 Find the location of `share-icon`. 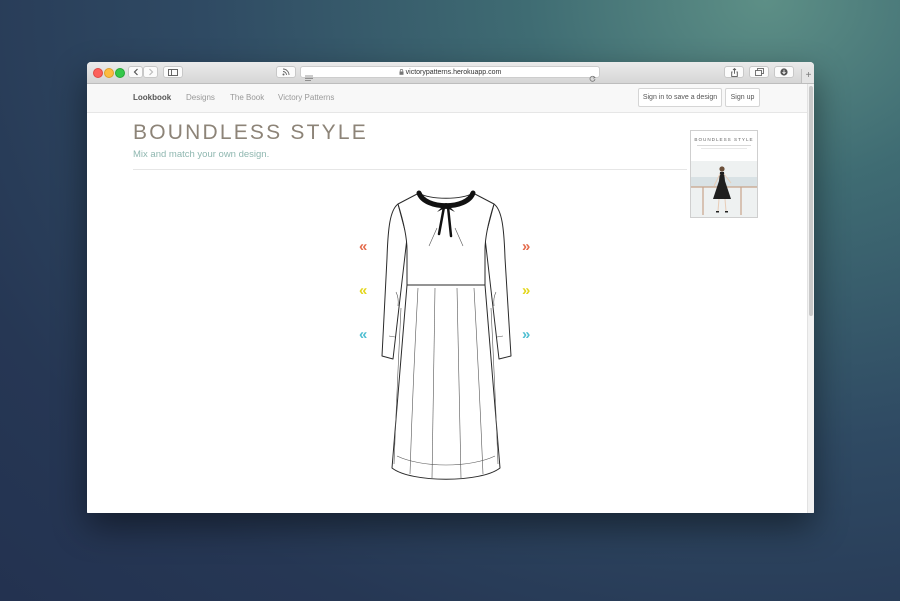

share-icon is located at coordinates (734, 72).